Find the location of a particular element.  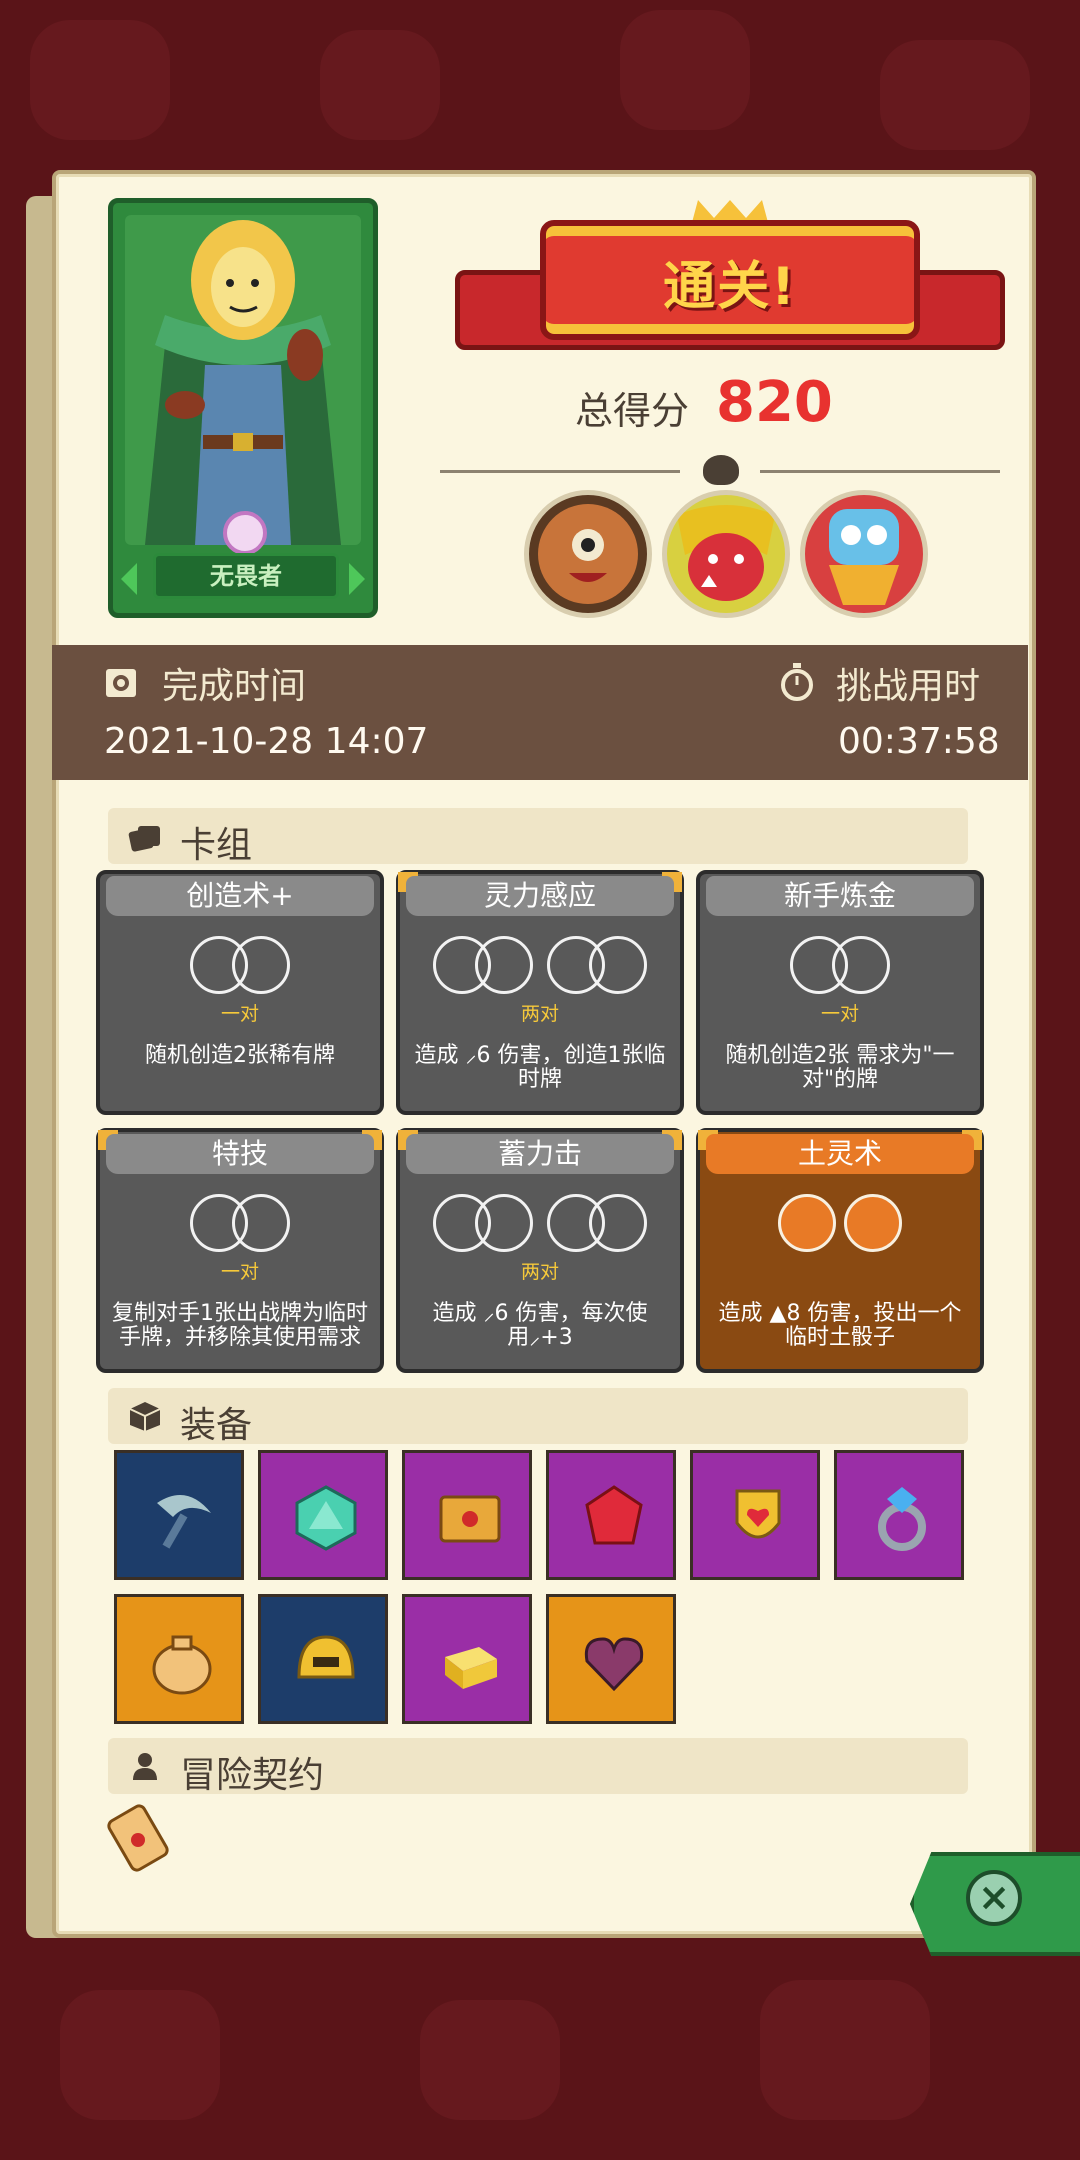

calendar-icon is located at coordinates (121, 683).